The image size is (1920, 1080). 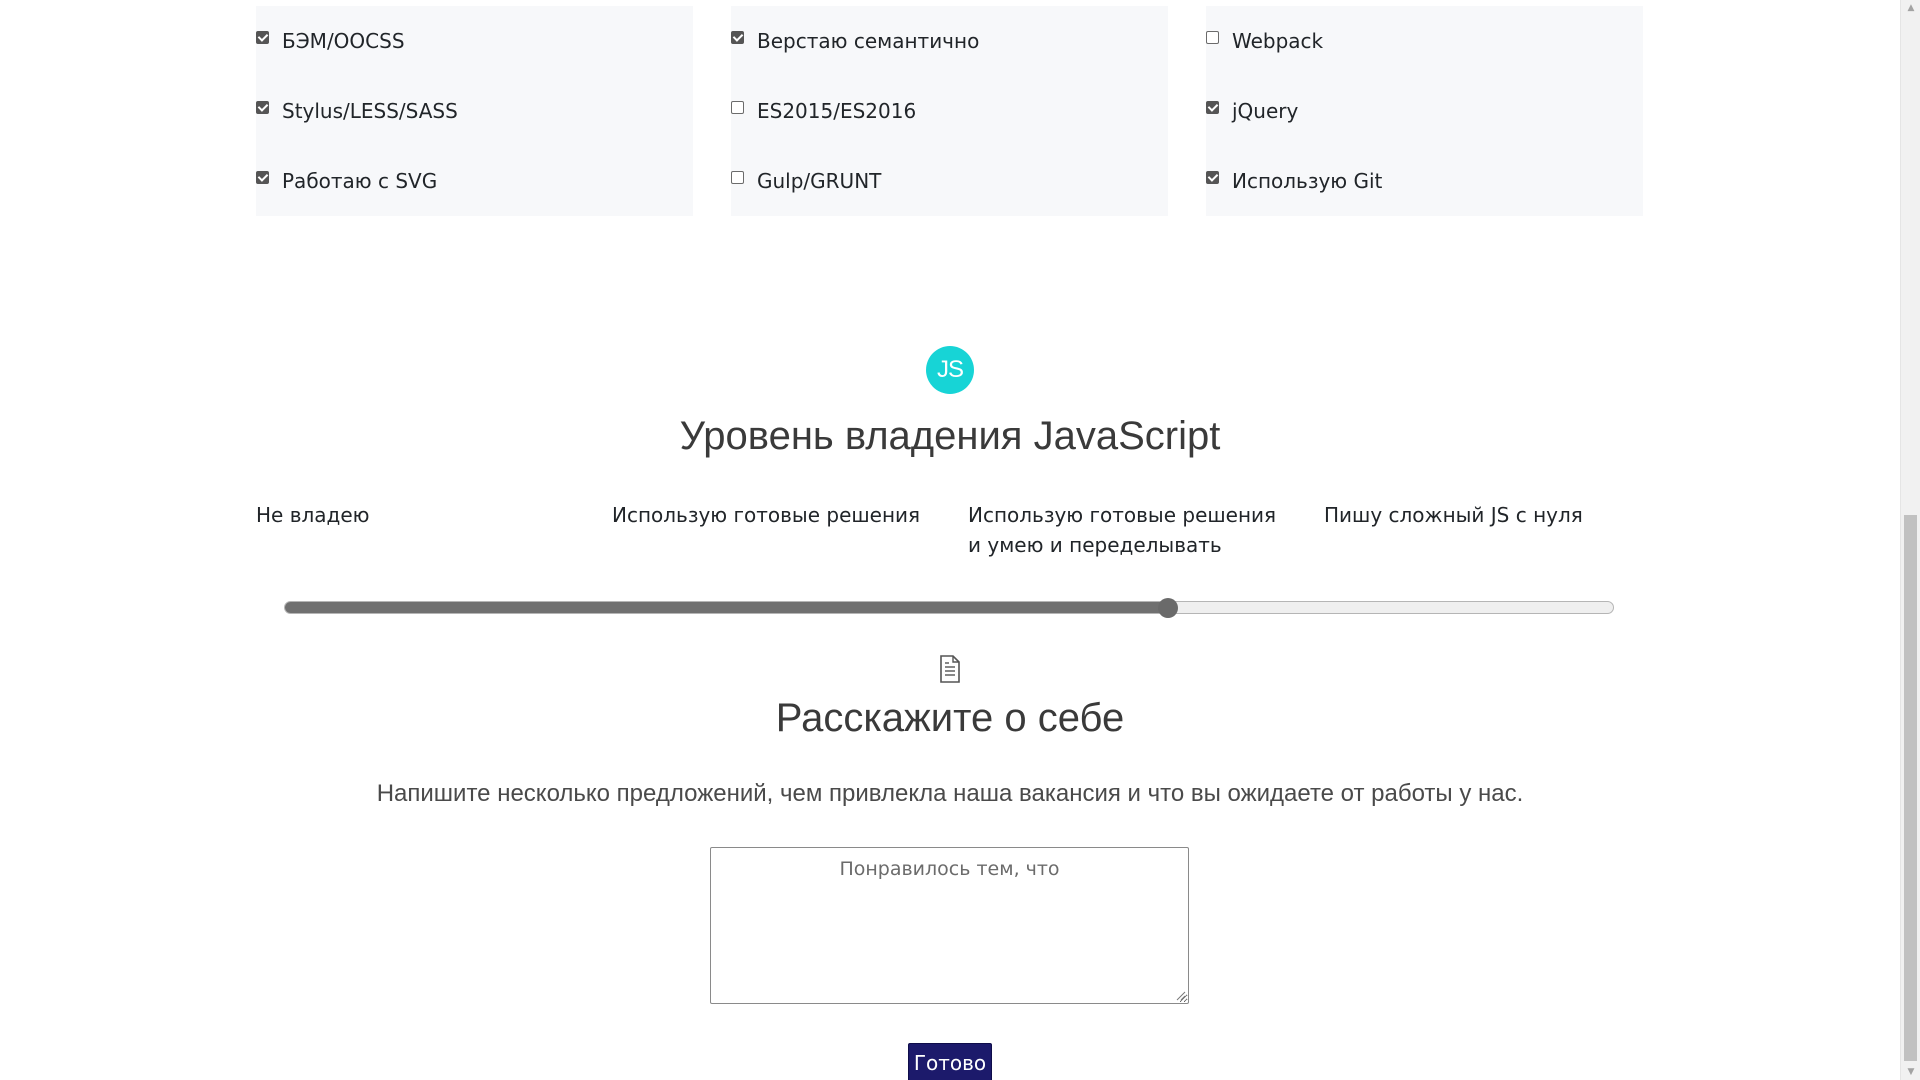 I want to click on scroll-up-arrow-icon: ▲, so click(x=1910, y=8).